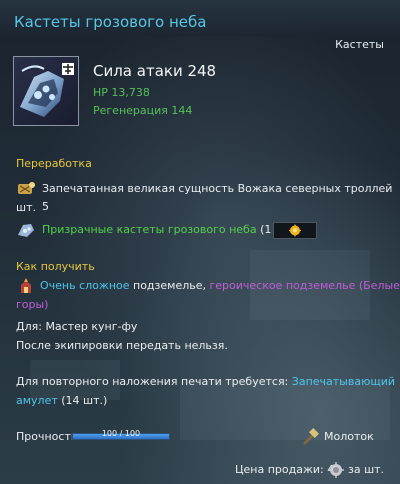  What do you see at coordinates (121, 433) in the screenshot?
I see `durability-value: 100 / 100` at bounding box center [121, 433].